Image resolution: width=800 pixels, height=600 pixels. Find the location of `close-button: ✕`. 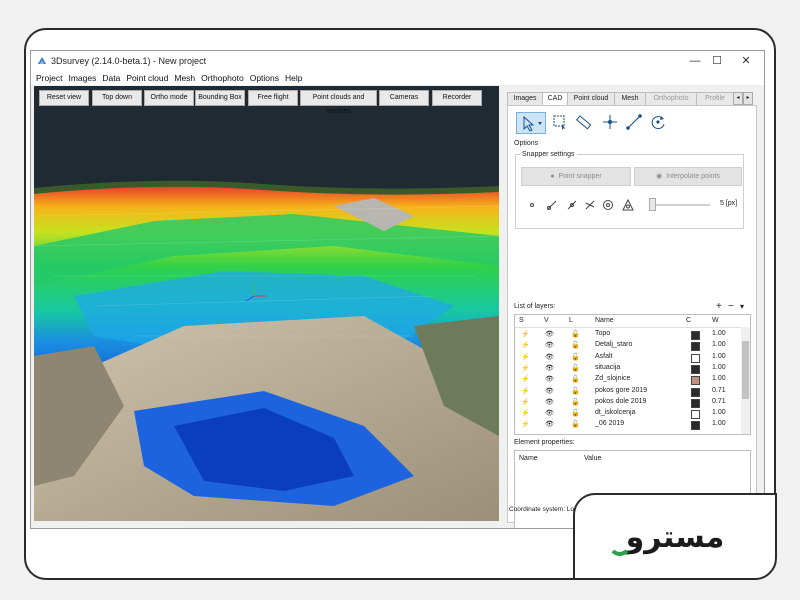

close-button: ✕ is located at coordinates (746, 61).